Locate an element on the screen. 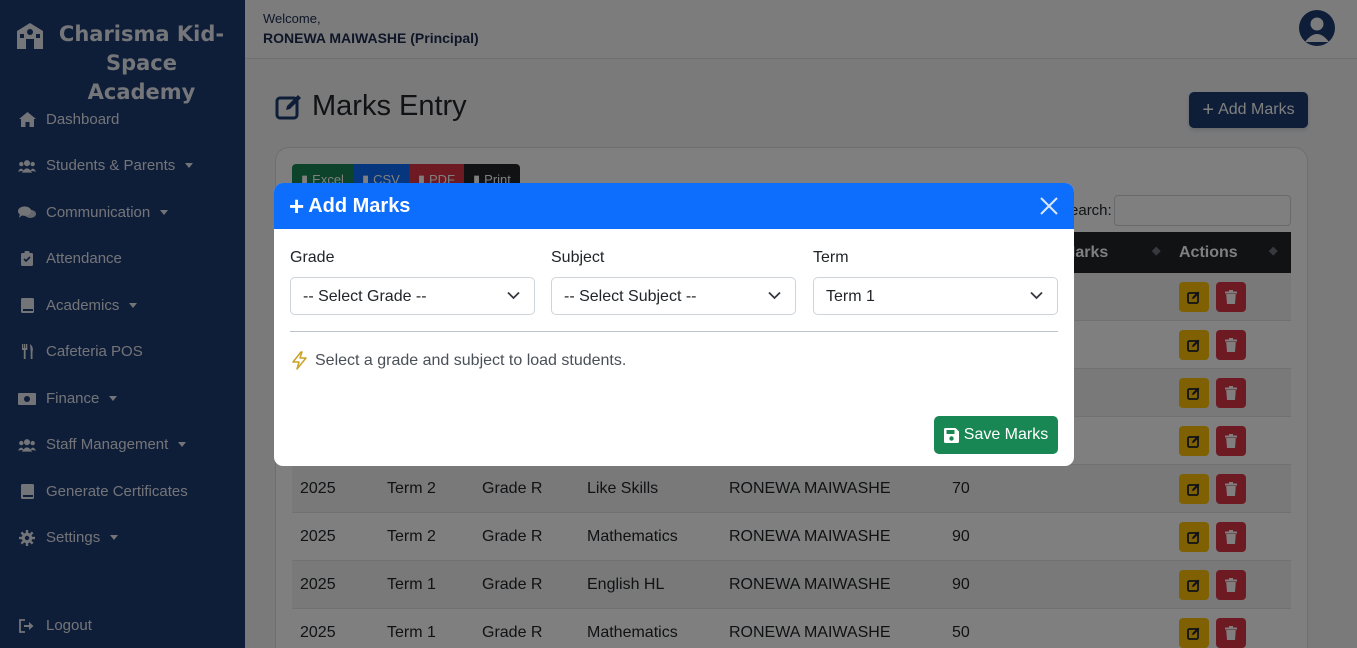 This screenshot has width=1357, height=648. save-marks-label: Save Marks is located at coordinates (1006, 434).